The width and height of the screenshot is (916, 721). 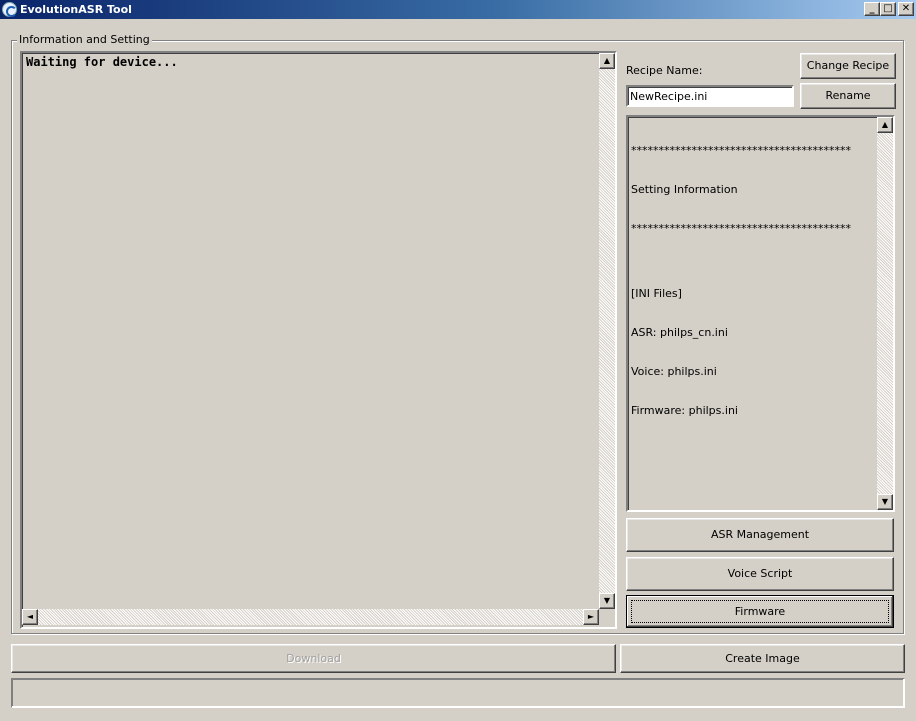 I want to click on info-line: [INI Files], so click(x=656, y=293).